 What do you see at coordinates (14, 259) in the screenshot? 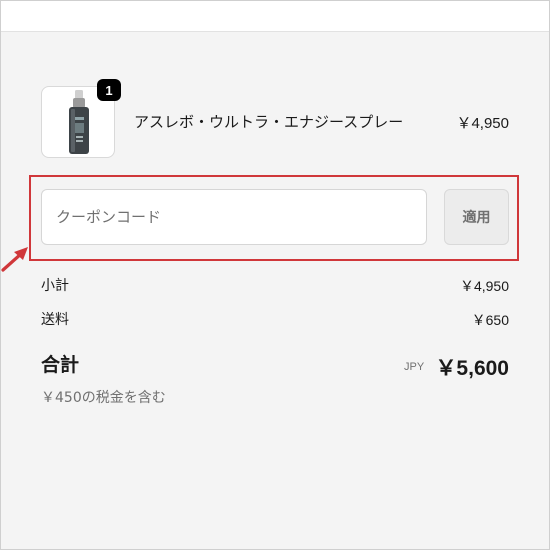
I see `annotation-arrow-icon` at bounding box center [14, 259].